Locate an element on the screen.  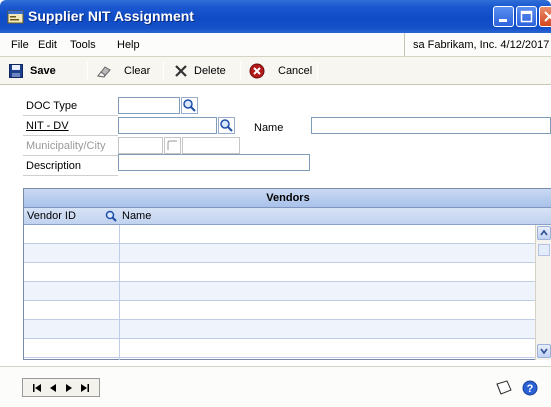
last-record-button is located at coordinates (85, 388).